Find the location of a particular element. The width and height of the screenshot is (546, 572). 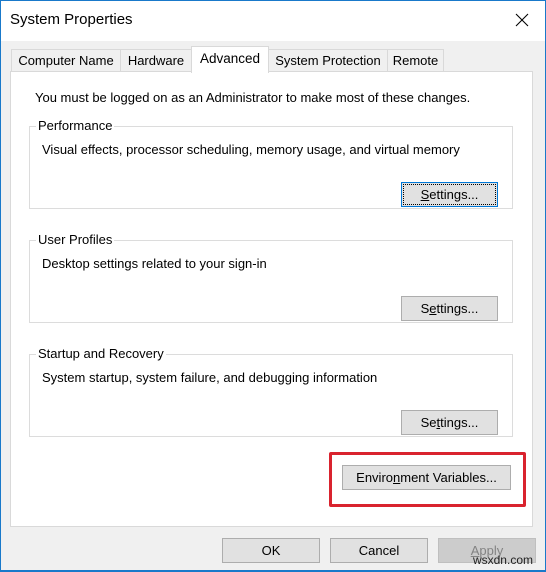

button-text: Se is located at coordinates (428, 422).